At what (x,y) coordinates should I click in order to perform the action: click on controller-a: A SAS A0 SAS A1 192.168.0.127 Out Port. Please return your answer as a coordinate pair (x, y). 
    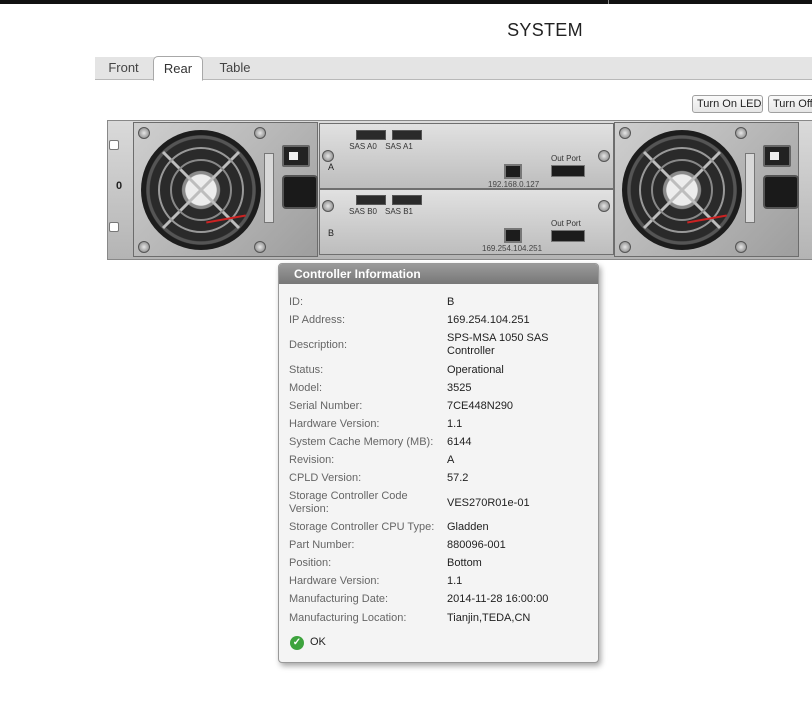
    Looking at the image, I should click on (466, 156).